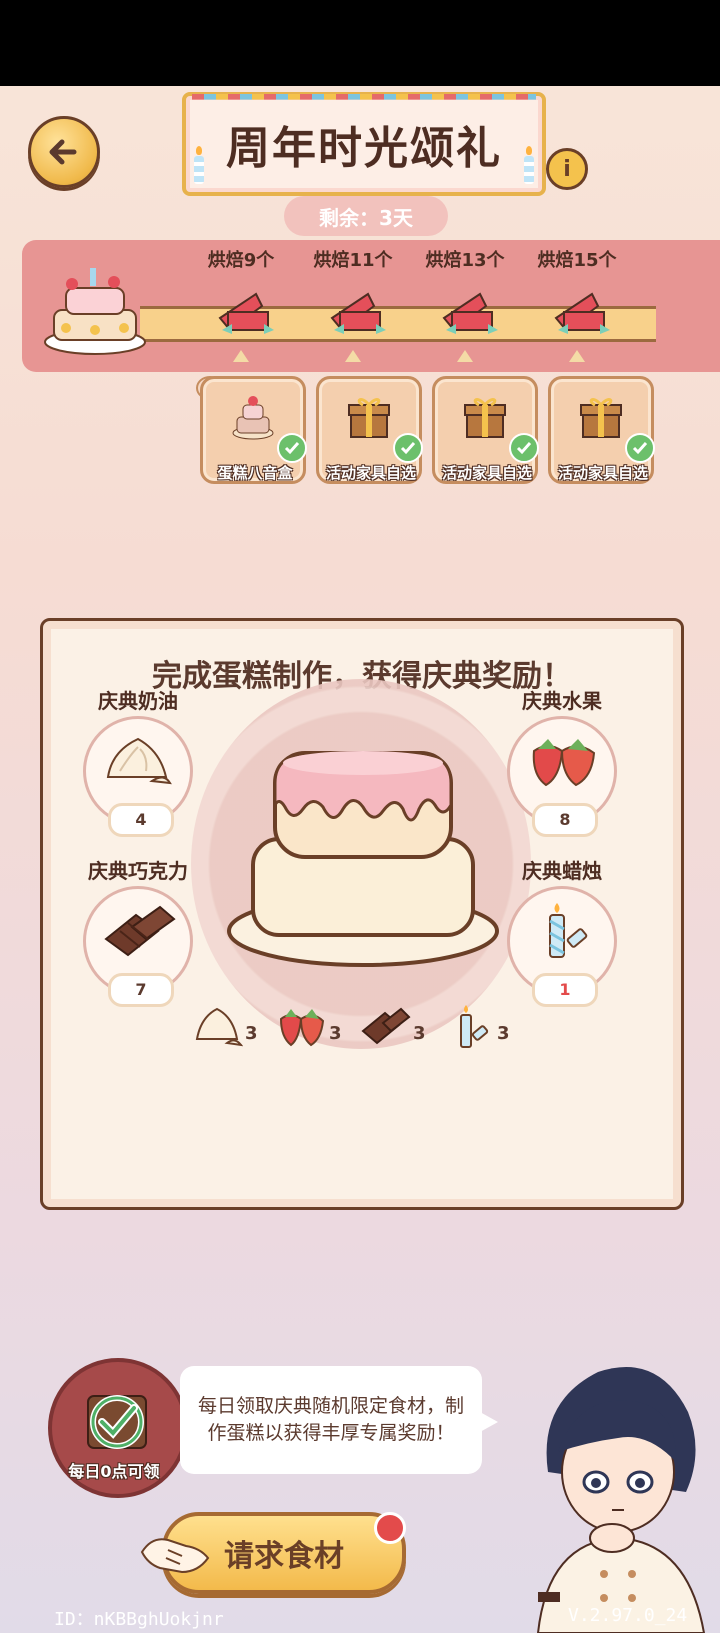 This screenshot has width=720, height=1633. What do you see at coordinates (138, 871) in the screenshot?
I see `ingredient-name: 庆典巧克力` at bounding box center [138, 871].